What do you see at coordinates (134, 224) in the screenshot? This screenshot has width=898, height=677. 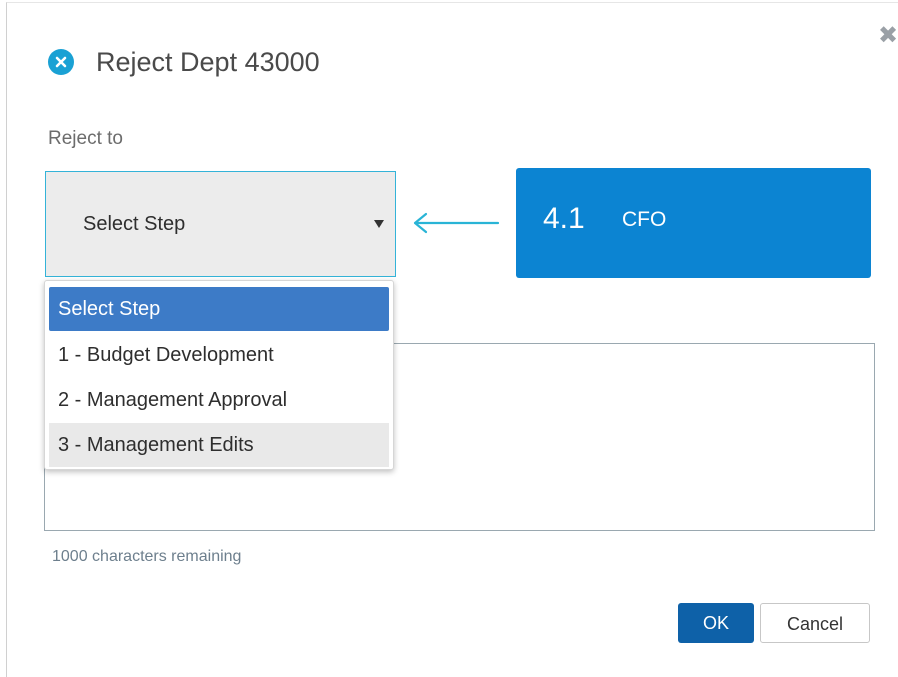 I see `select-value: Select Step` at bounding box center [134, 224].